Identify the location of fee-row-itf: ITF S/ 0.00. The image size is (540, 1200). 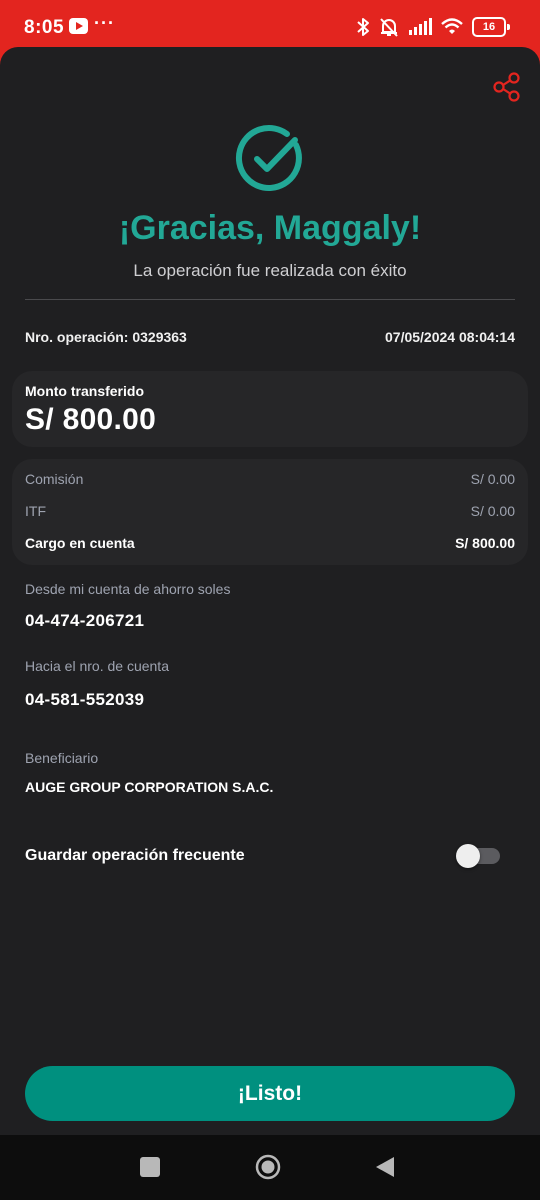
(270, 511).